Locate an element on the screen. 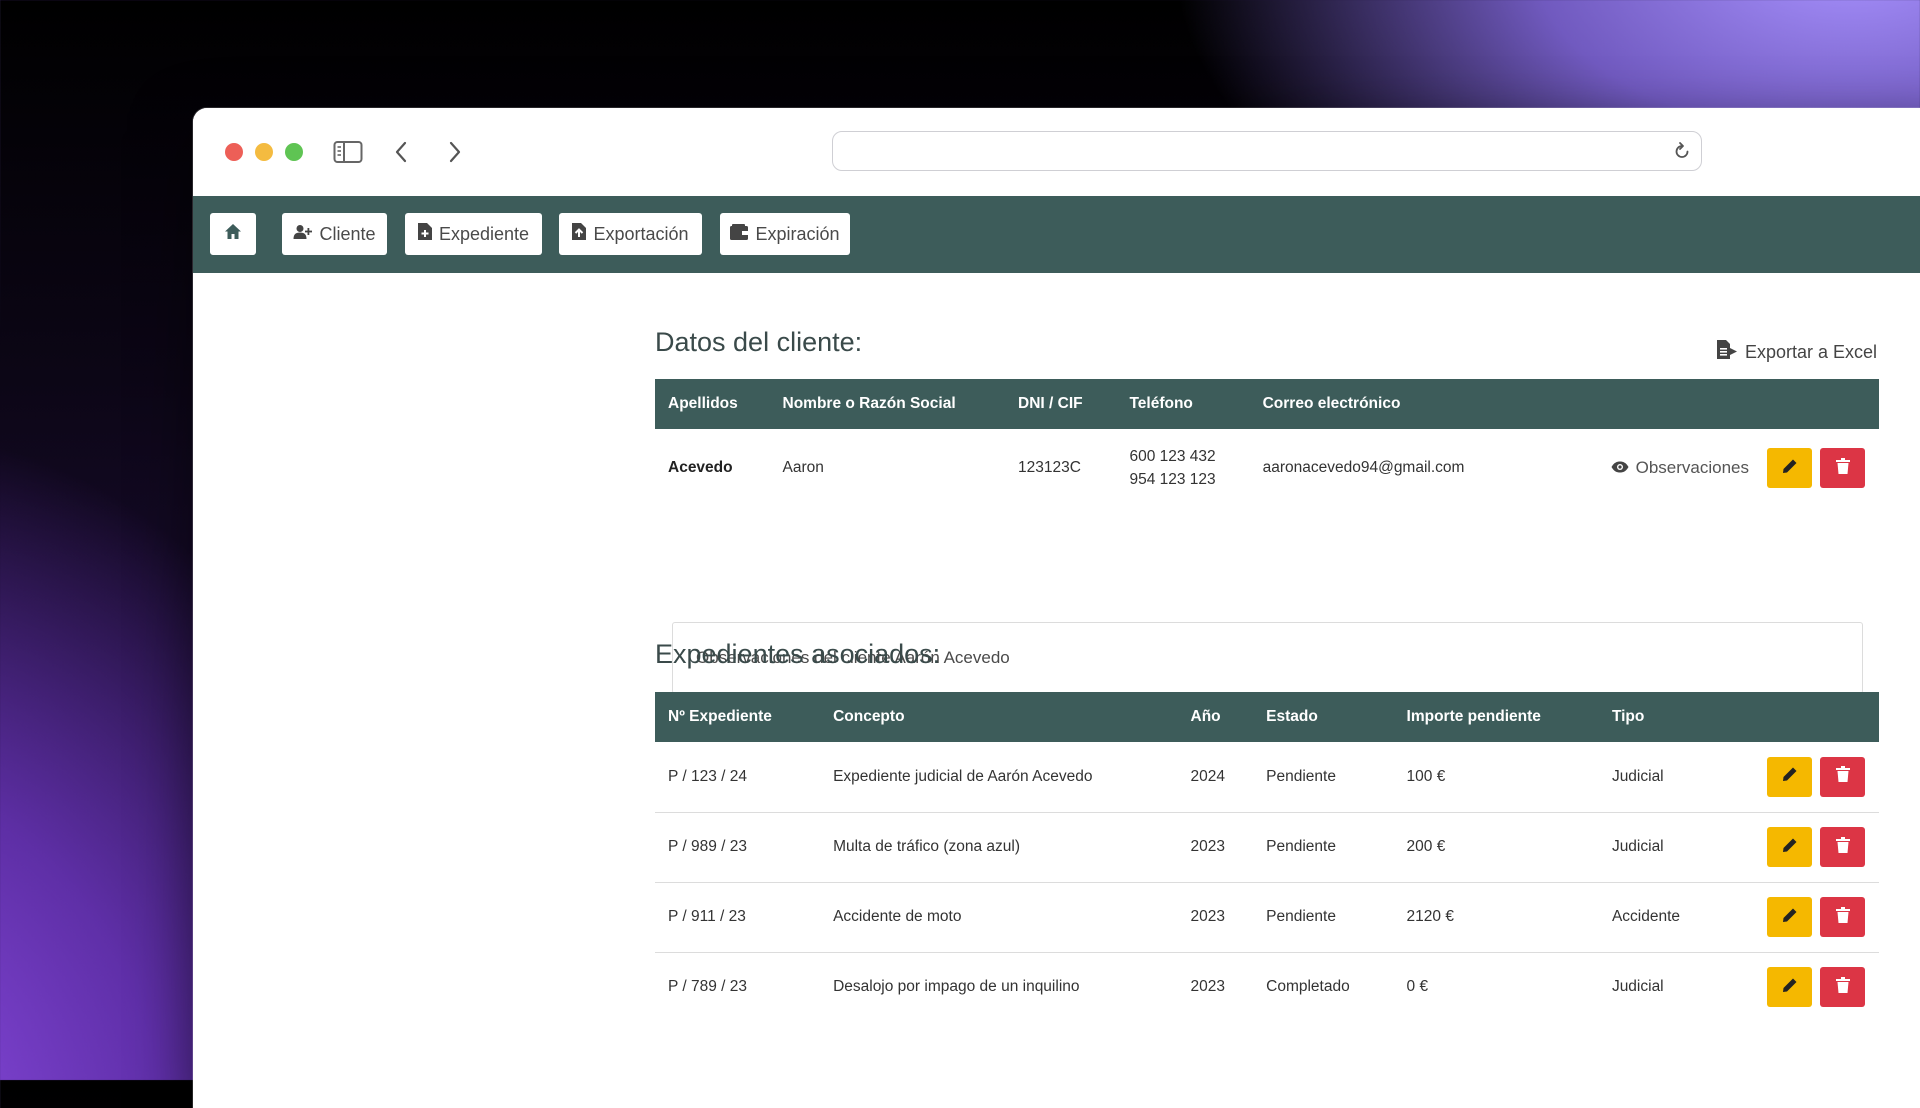 The height and width of the screenshot is (1108, 1920). home-button is located at coordinates (233, 234).